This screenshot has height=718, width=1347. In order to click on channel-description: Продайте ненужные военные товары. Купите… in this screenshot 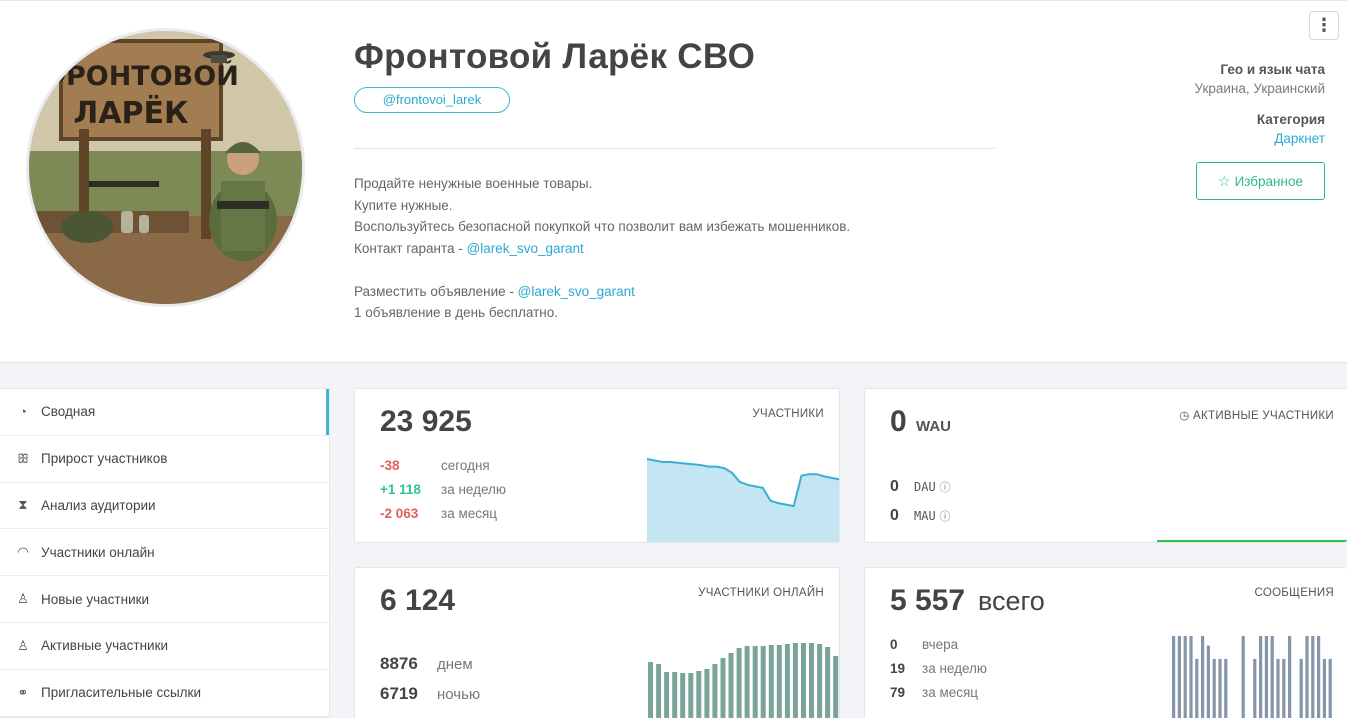, I will do `click(602, 248)`.